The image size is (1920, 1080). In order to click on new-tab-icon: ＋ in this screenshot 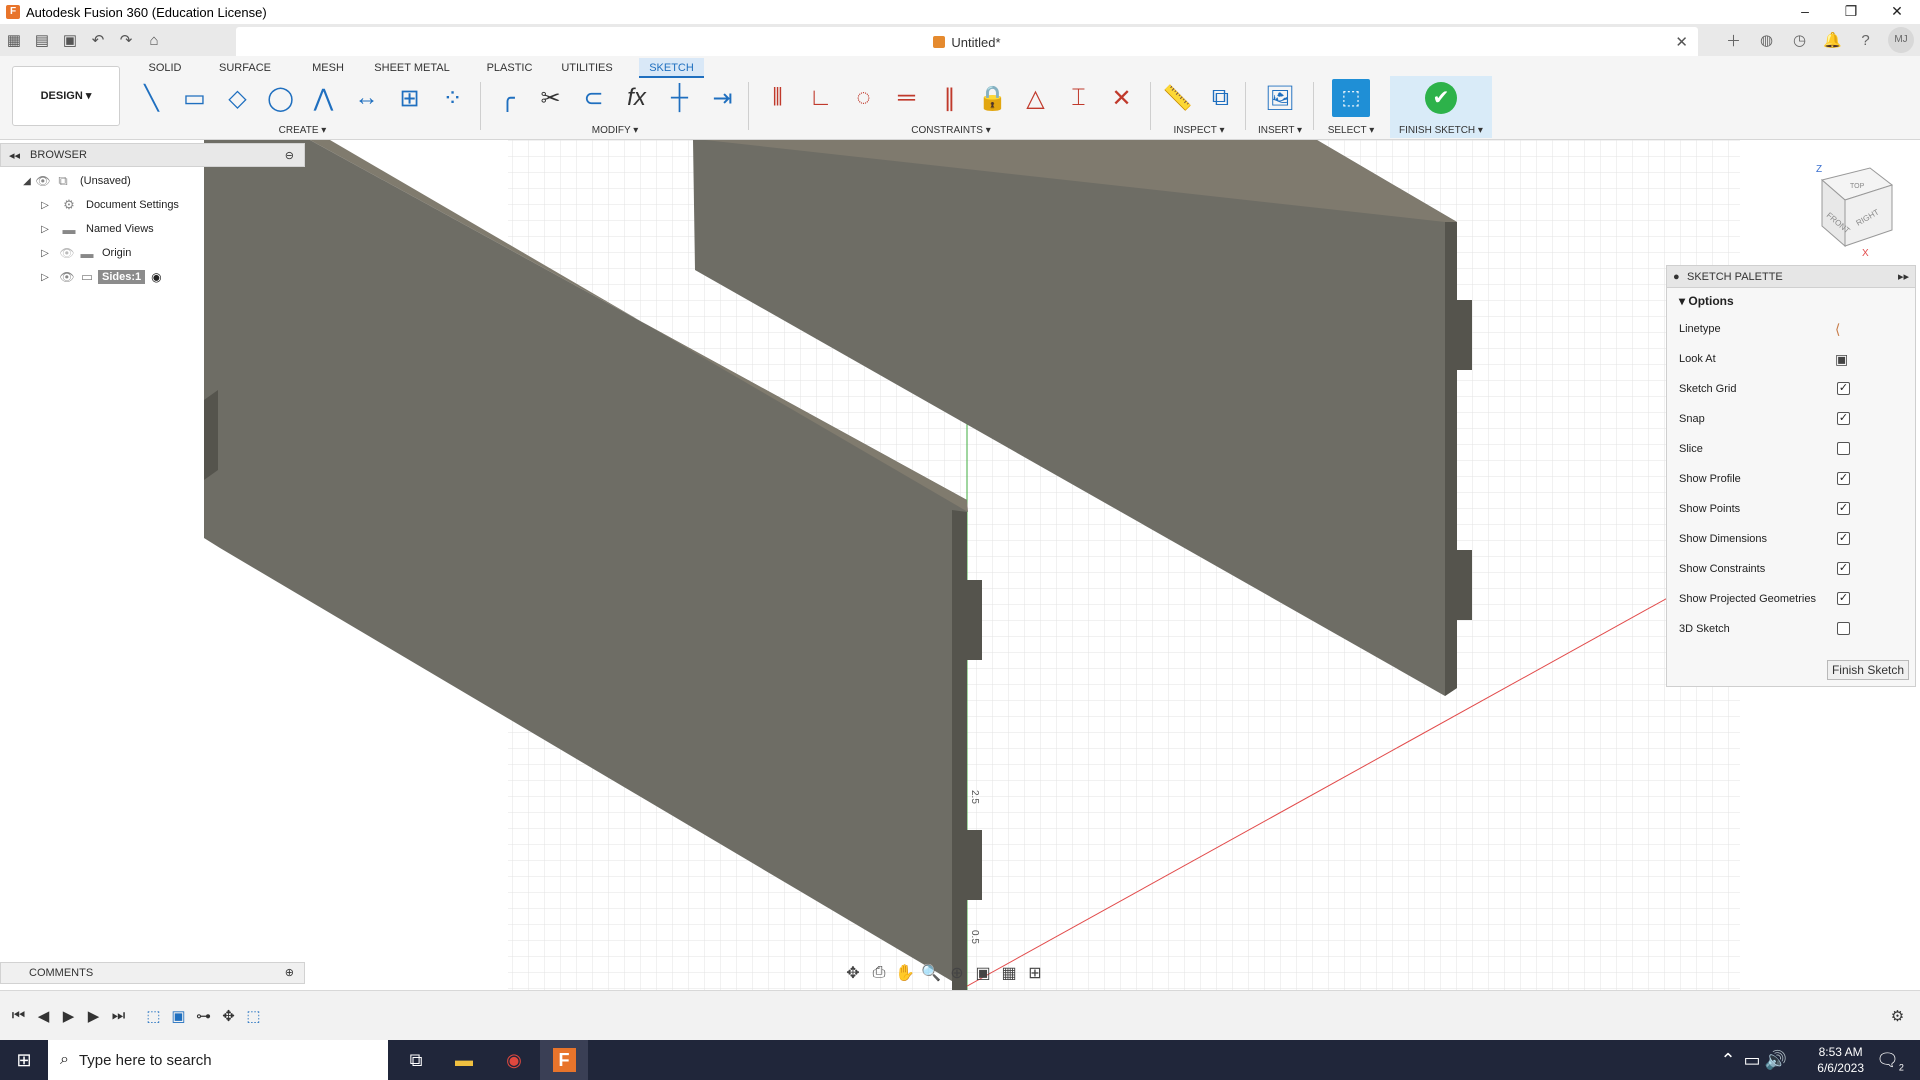, I will do `click(1733, 40)`.